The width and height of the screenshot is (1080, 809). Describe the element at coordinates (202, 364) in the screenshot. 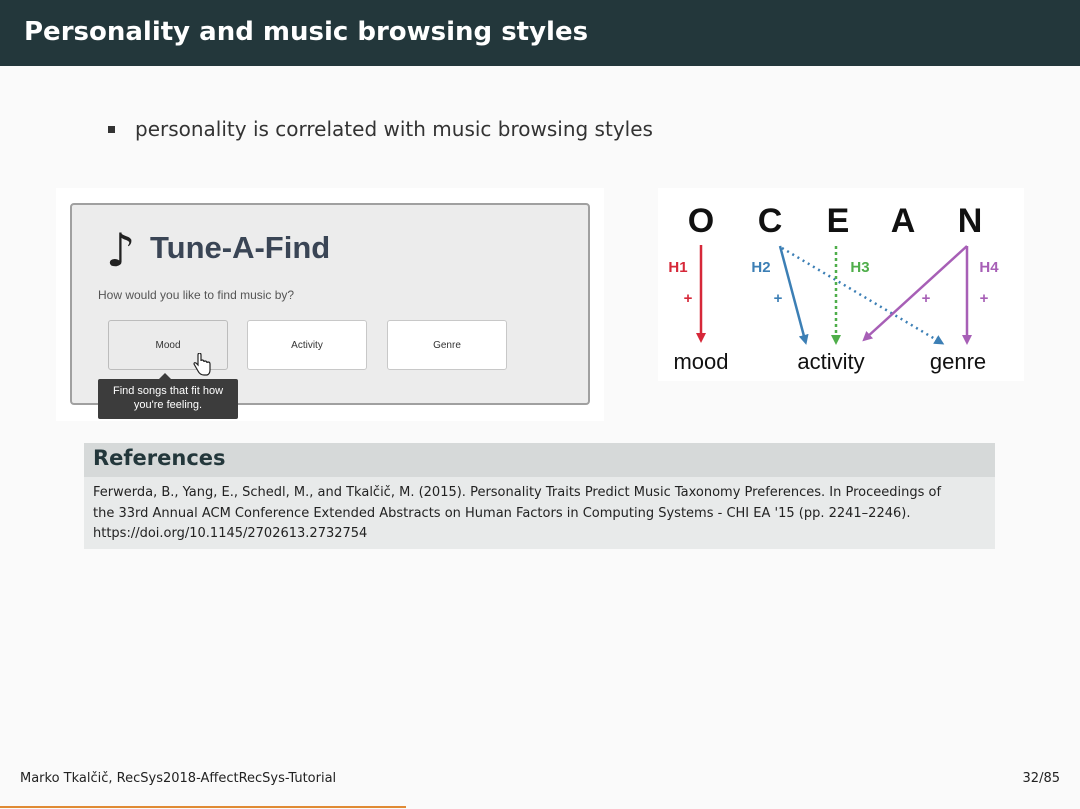

I see `hand-cursor-icon` at that location.